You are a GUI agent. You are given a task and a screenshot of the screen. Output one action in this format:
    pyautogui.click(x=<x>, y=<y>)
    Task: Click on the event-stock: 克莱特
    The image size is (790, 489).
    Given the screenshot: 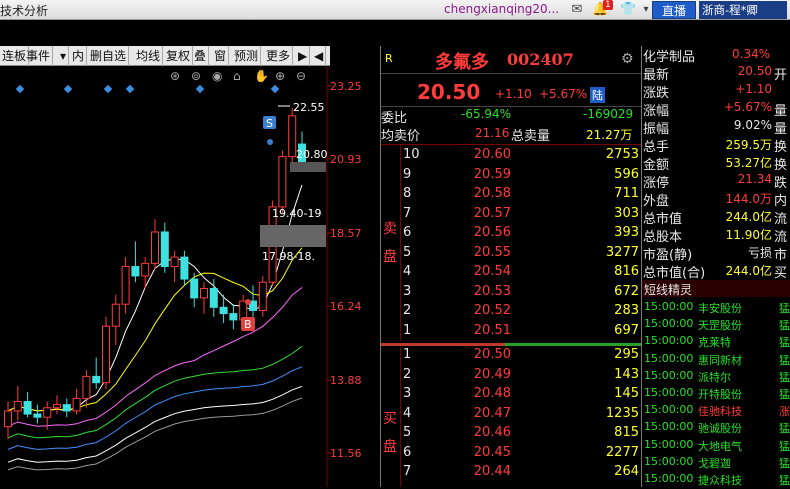 What is the action you would take?
    pyautogui.click(x=714, y=343)
    